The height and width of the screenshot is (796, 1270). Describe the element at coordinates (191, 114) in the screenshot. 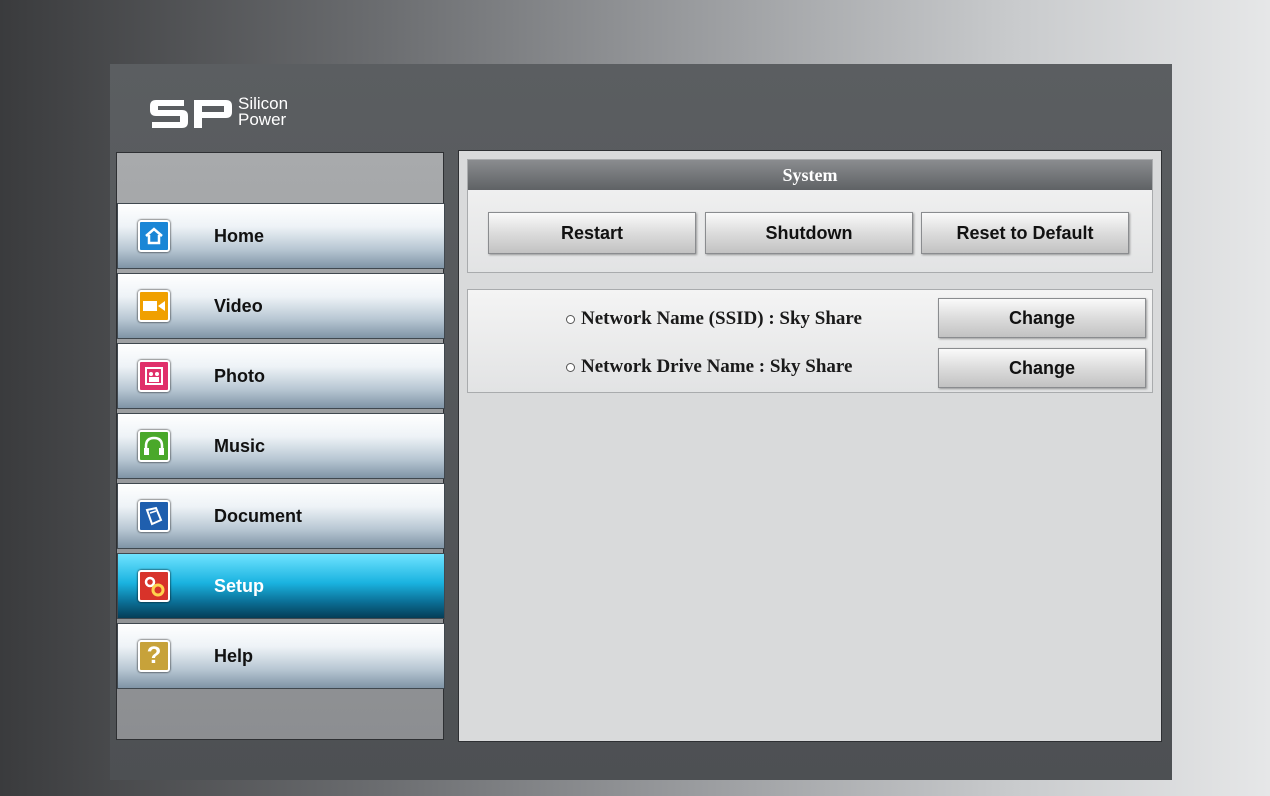

I see `sp-logo-icon` at that location.